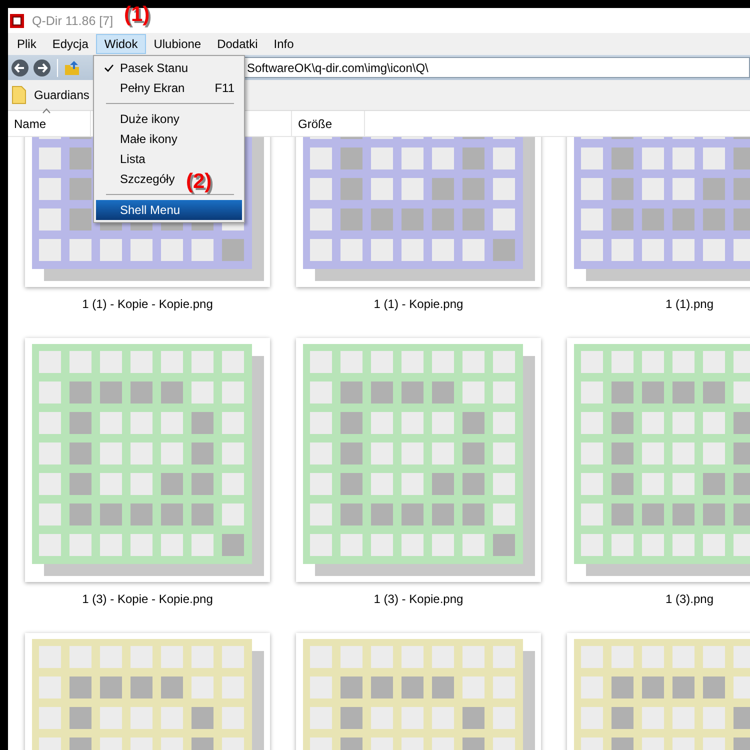 The image size is (750, 750). Describe the element at coordinates (147, 305) in the screenshot. I see `file-name: 1 (1) - Kopie - Kopie.png` at that location.